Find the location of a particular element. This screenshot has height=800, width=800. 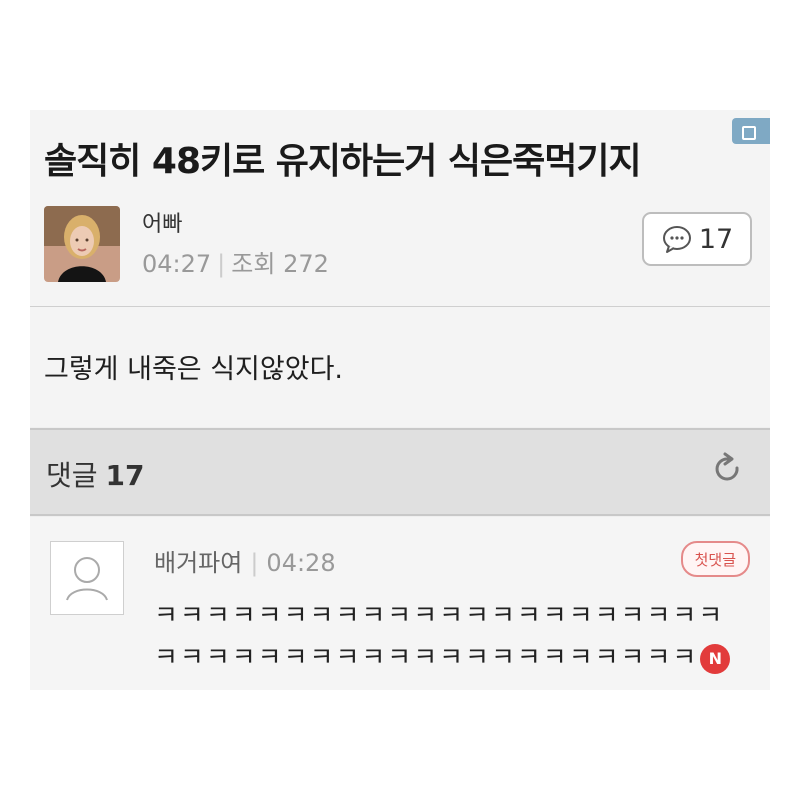

user-silhouette-icon is located at coordinates (87, 579).